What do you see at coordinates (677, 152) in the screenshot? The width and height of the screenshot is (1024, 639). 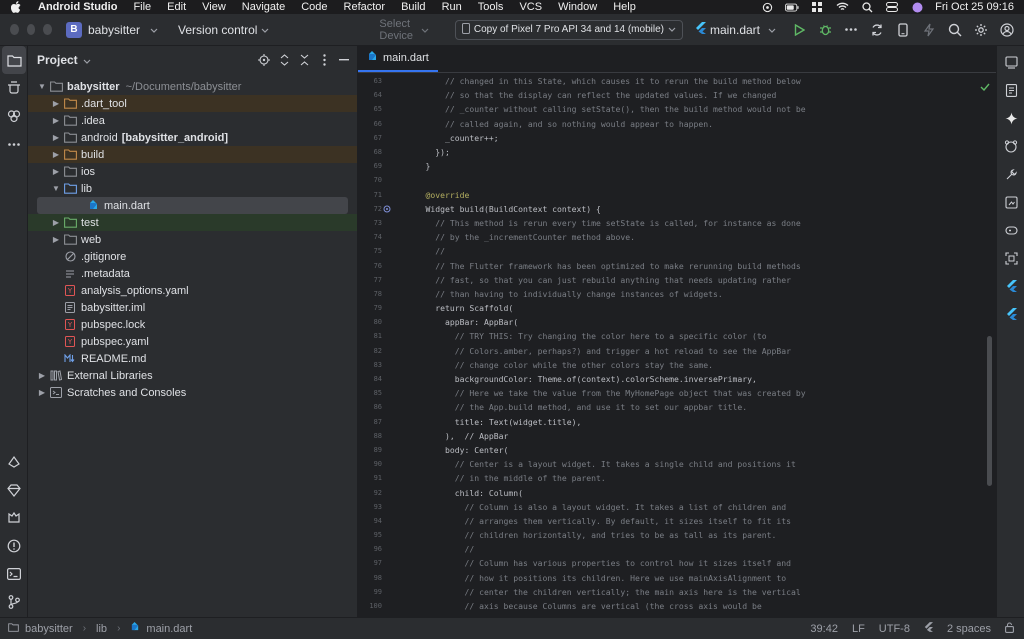 I see `code-line: 68 });` at bounding box center [677, 152].